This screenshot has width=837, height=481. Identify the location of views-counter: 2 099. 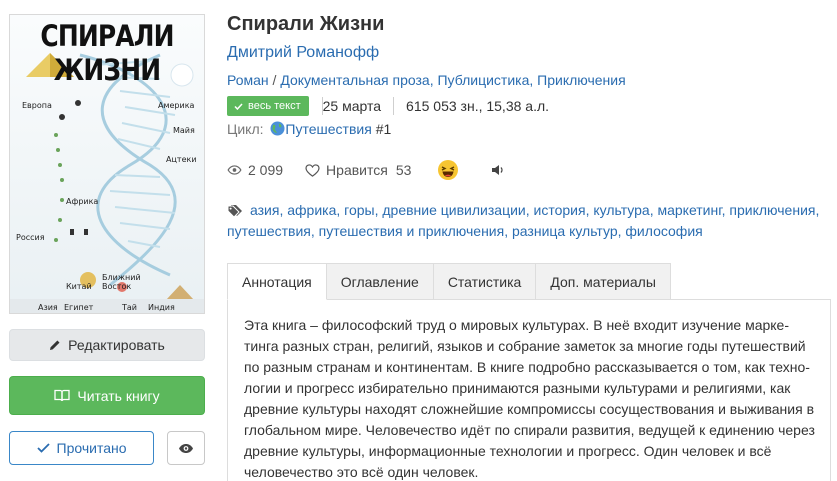
(255, 170).